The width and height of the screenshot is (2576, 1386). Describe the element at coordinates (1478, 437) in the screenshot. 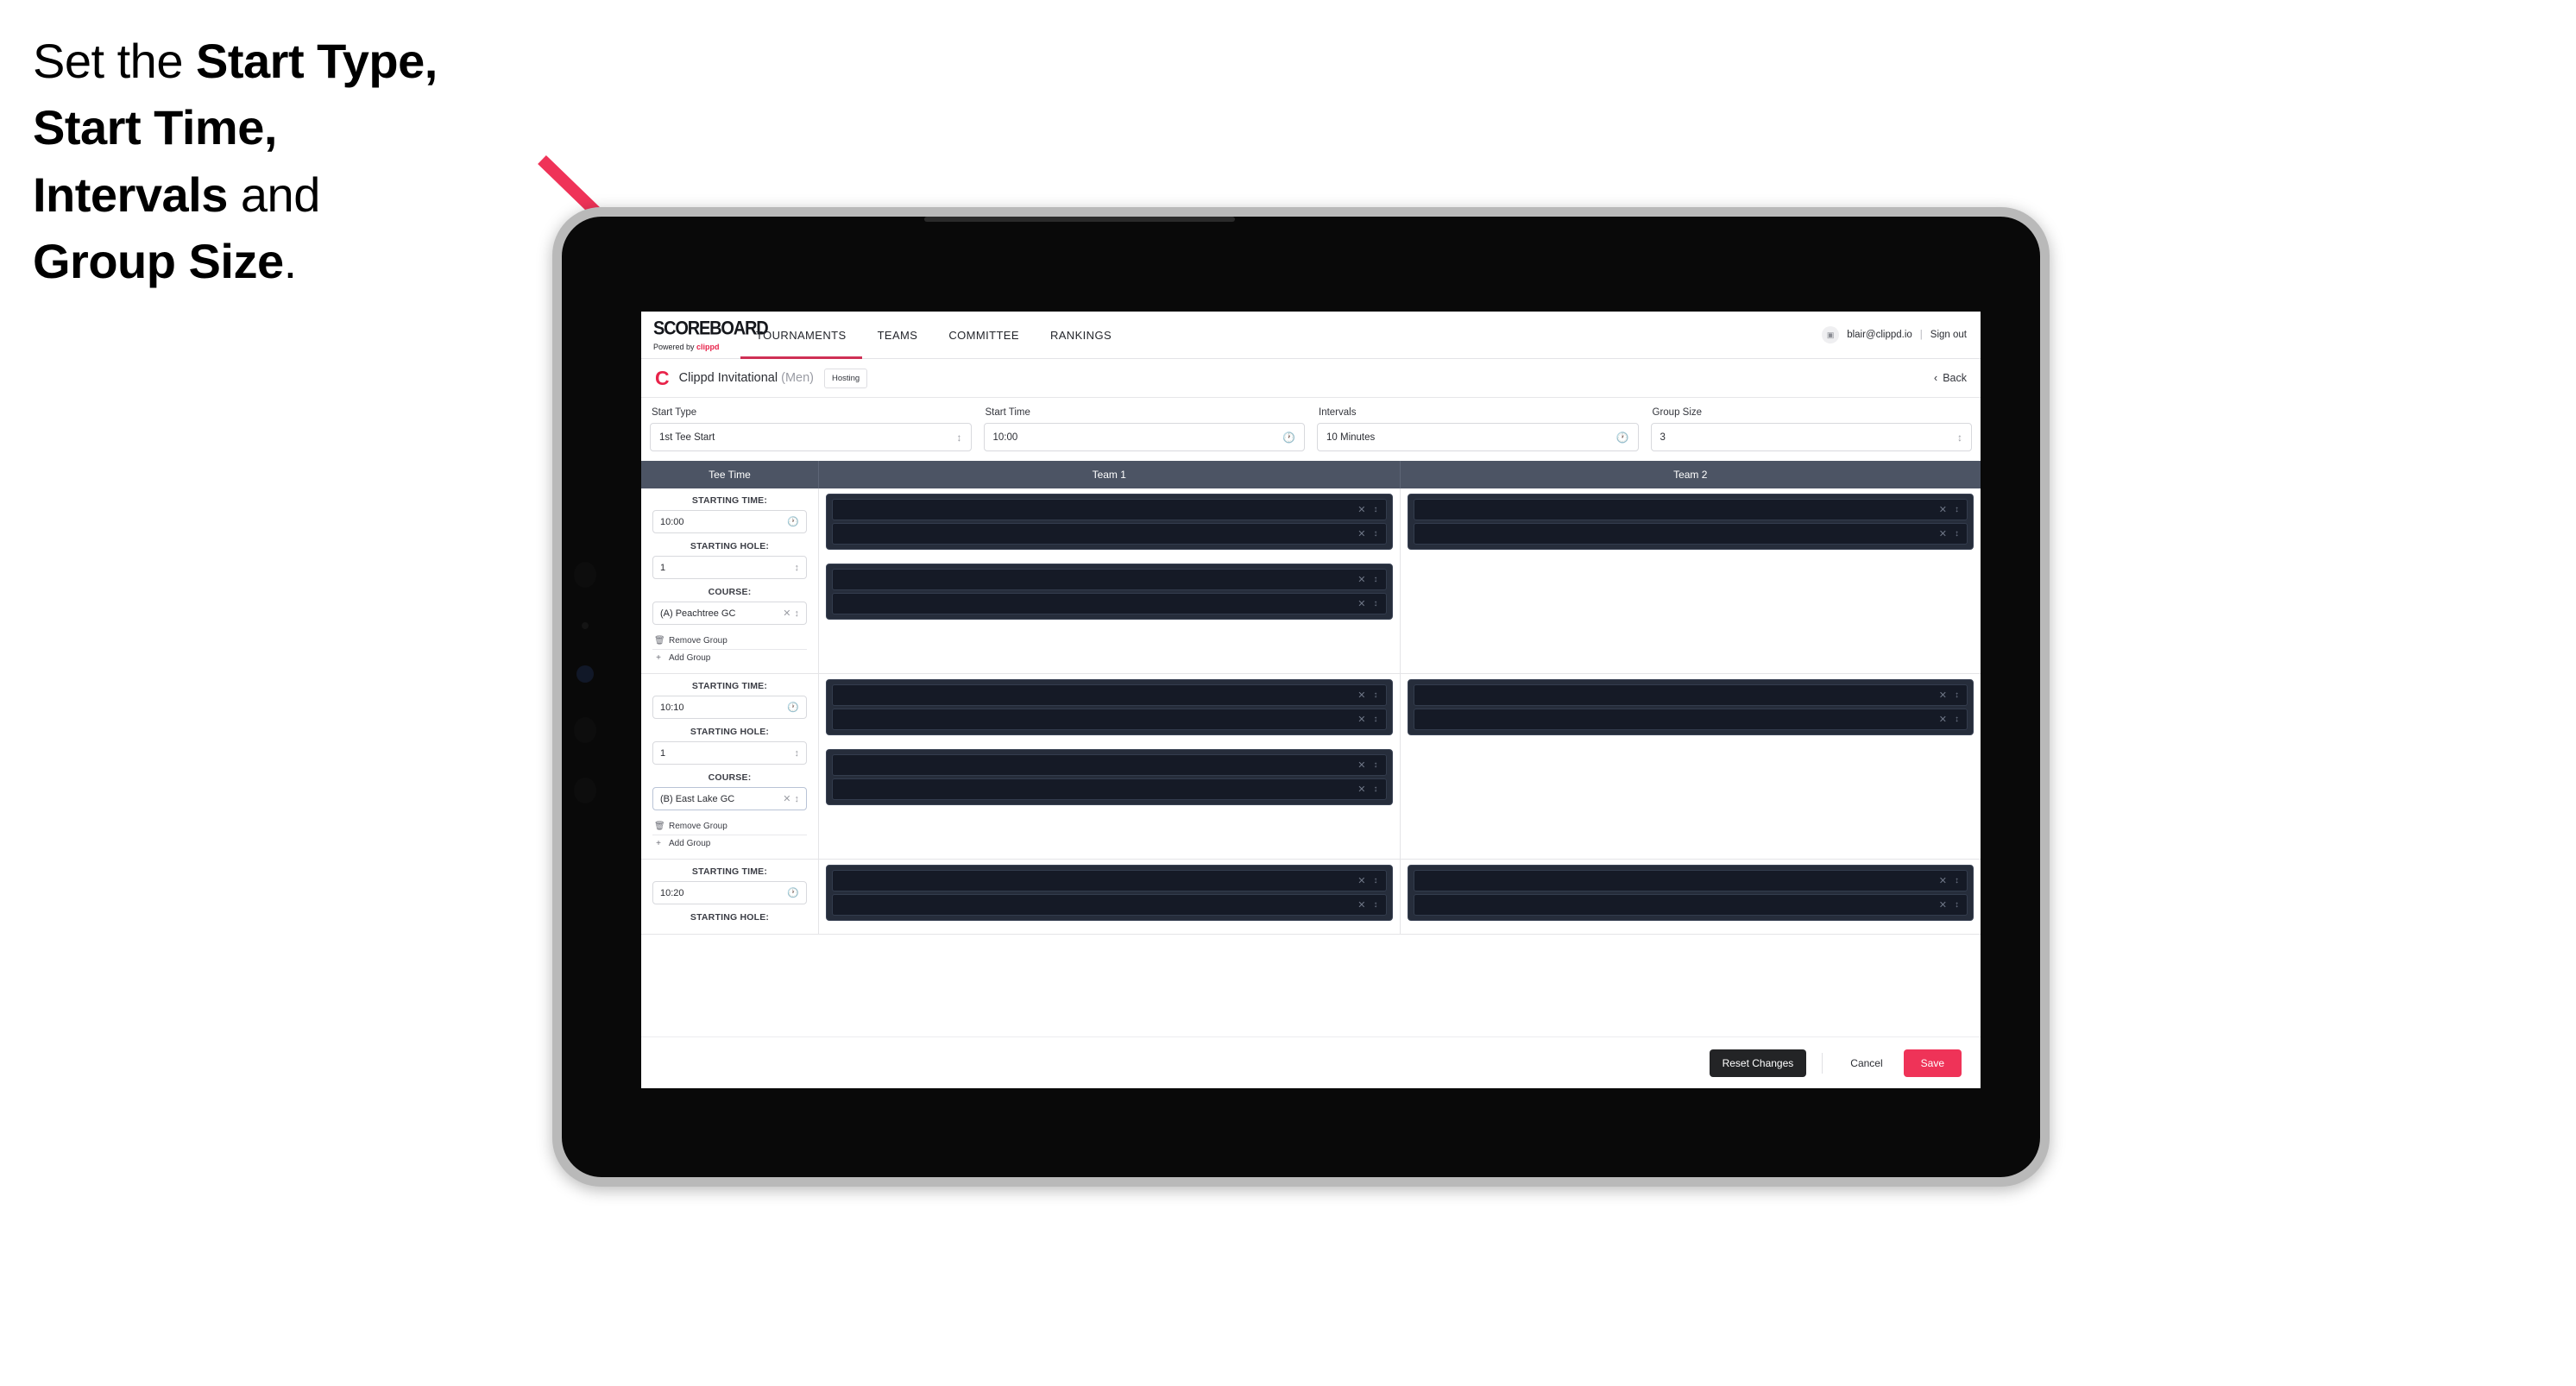

I see `intervals-input: 10 Minutes 🕐` at that location.